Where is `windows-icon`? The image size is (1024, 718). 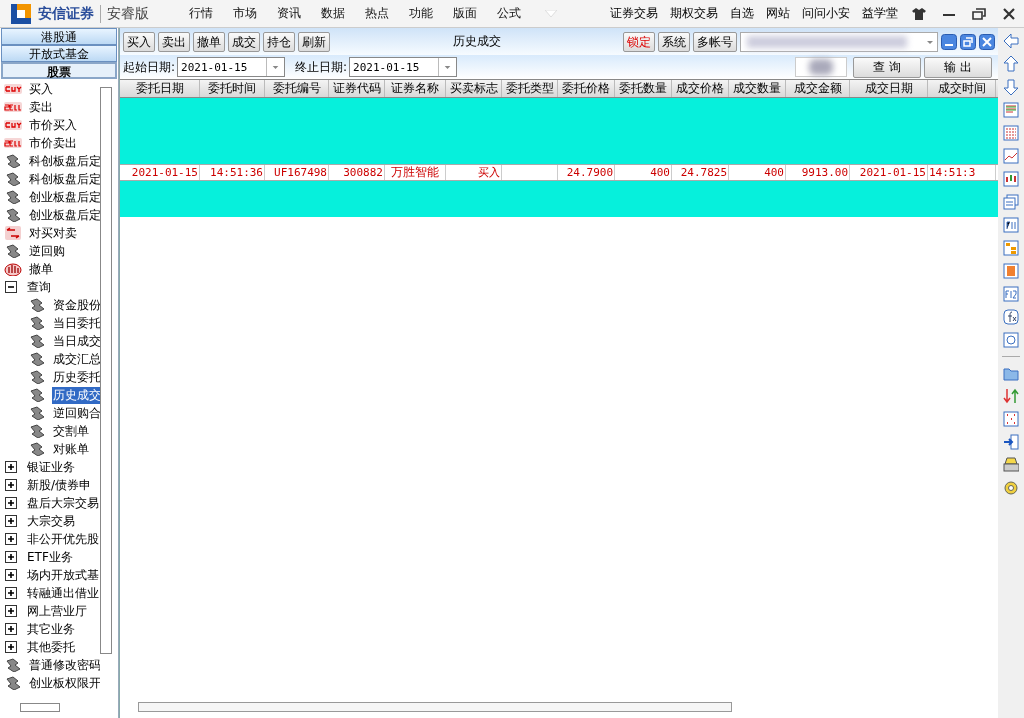 windows-icon is located at coordinates (1011, 202).